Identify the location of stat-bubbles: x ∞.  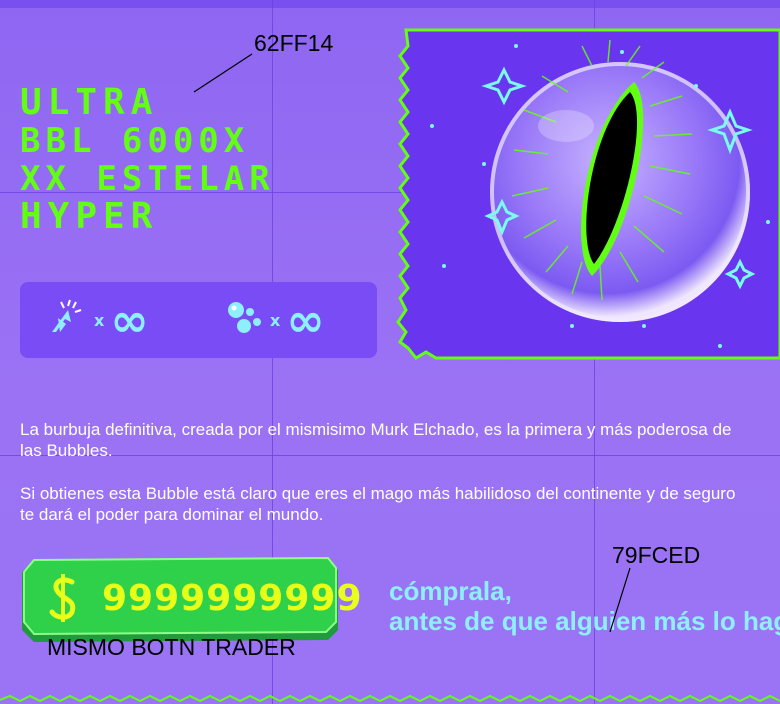
(274, 320).